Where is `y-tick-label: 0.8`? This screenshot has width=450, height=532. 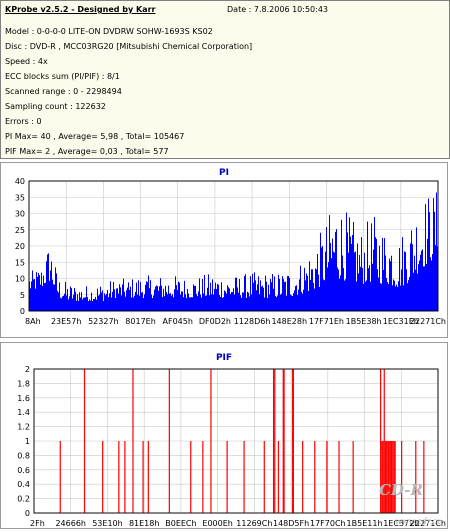
y-tick-label: 0.8 is located at coordinates (23, 455).